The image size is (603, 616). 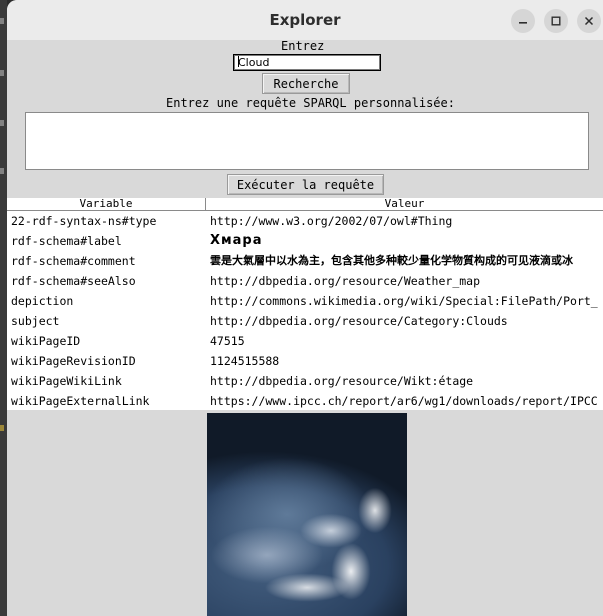 I want to click on row-variable: depiction, so click(x=42, y=301).